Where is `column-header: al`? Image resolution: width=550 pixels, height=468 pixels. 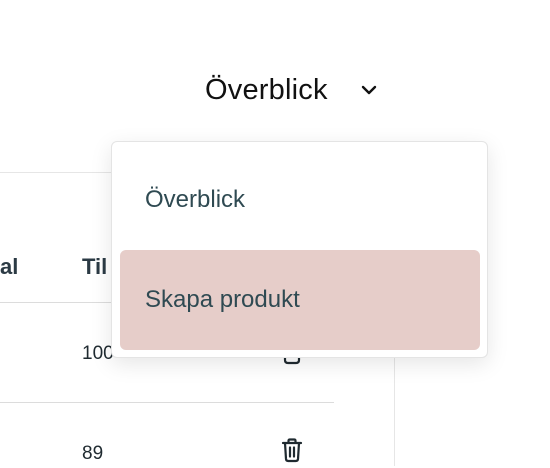 column-header: al is located at coordinates (9, 266).